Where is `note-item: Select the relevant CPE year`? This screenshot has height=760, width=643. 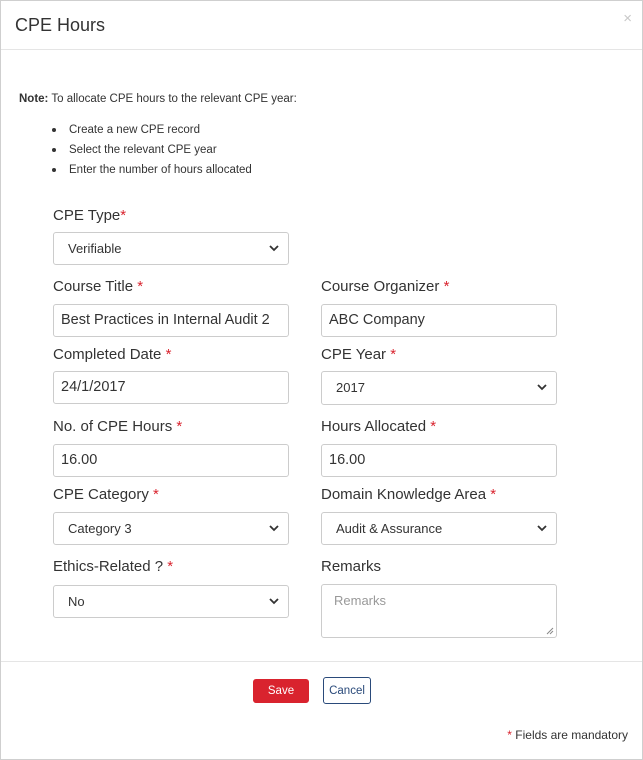 note-item: Select the relevant CPE year is located at coordinates (150, 150).